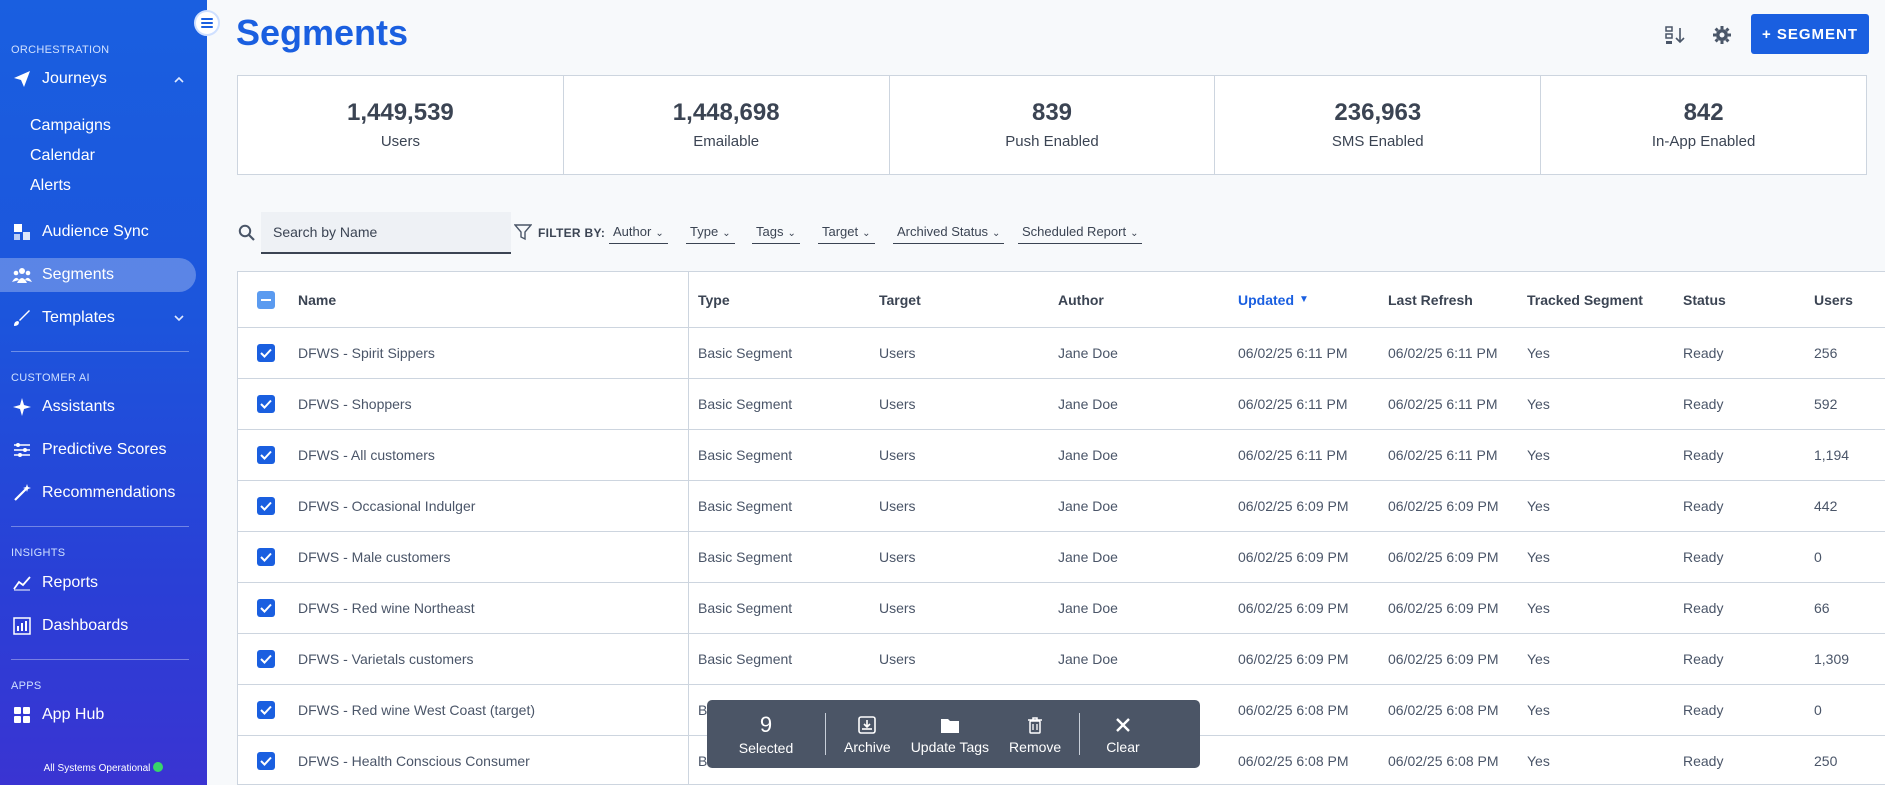 The width and height of the screenshot is (1885, 785). Describe the element at coordinates (98, 318) in the screenshot. I see `sidebar-item-templates: Templates` at that location.